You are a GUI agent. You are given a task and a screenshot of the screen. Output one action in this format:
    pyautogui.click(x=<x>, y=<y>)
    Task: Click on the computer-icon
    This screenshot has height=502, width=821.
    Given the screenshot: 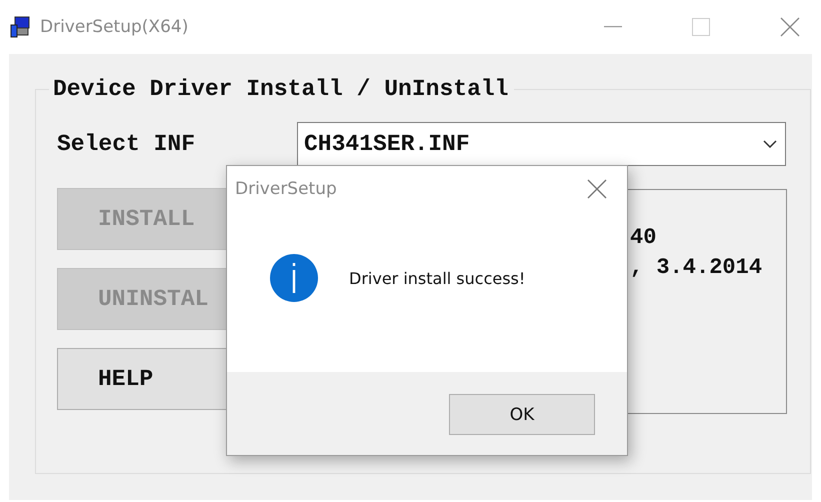 What is the action you would take?
    pyautogui.click(x=21, y=27)
    